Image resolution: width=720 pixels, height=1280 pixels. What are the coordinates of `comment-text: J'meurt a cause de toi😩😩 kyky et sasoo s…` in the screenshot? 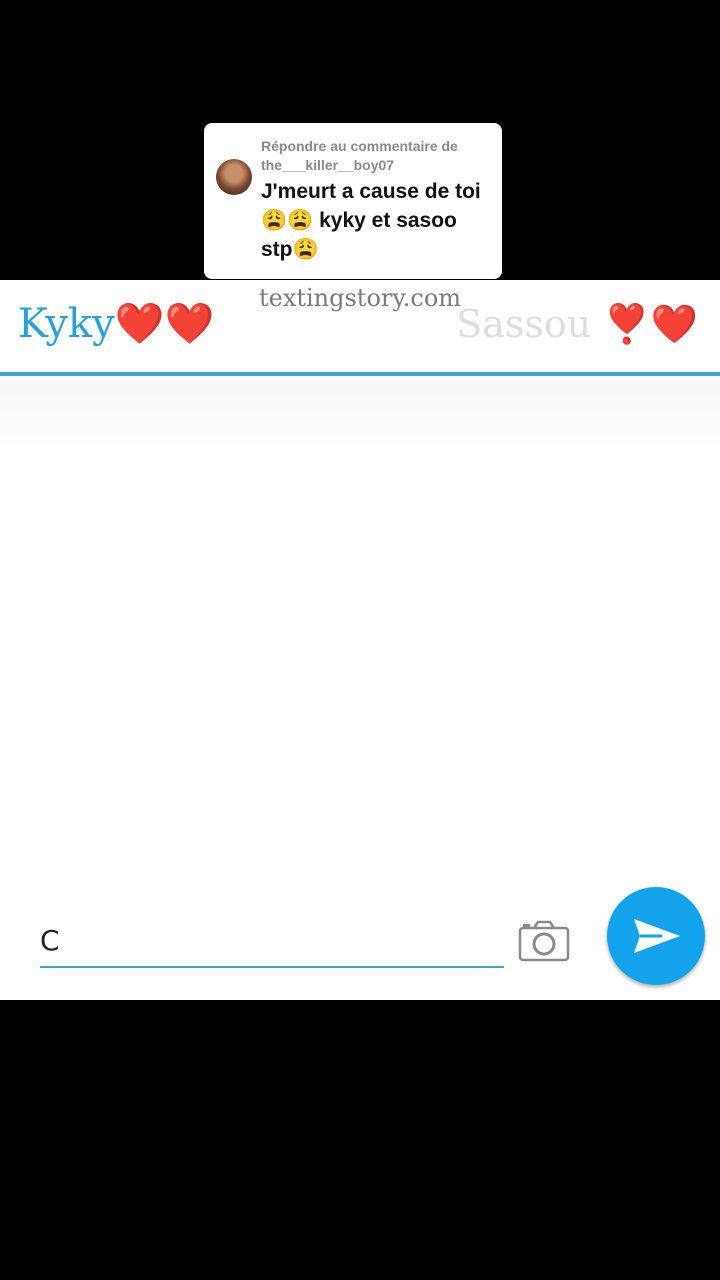 It's located at (371, 220).